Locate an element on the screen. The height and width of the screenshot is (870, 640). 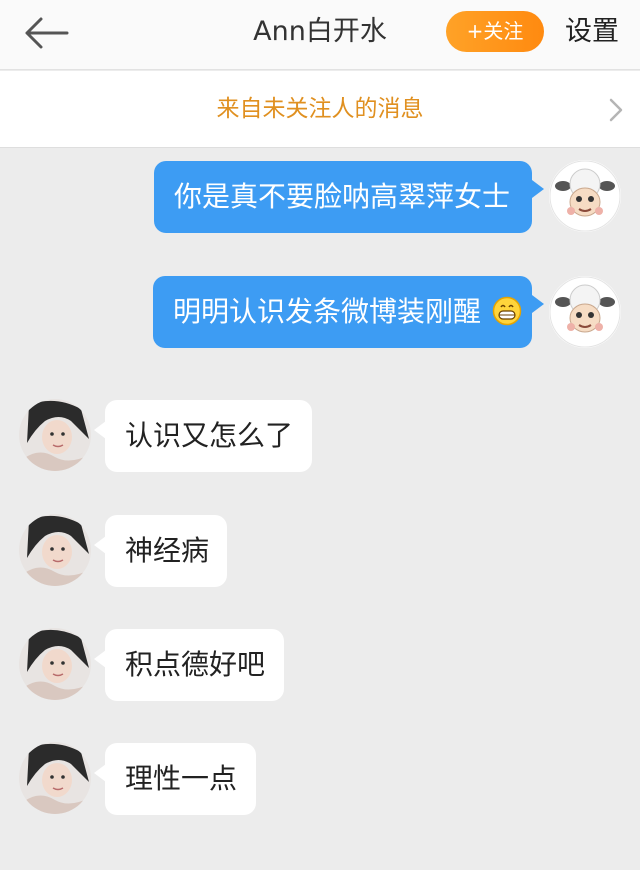
incoming-message-bubble: 积点德好吧 is located at coordinates (194, 665).